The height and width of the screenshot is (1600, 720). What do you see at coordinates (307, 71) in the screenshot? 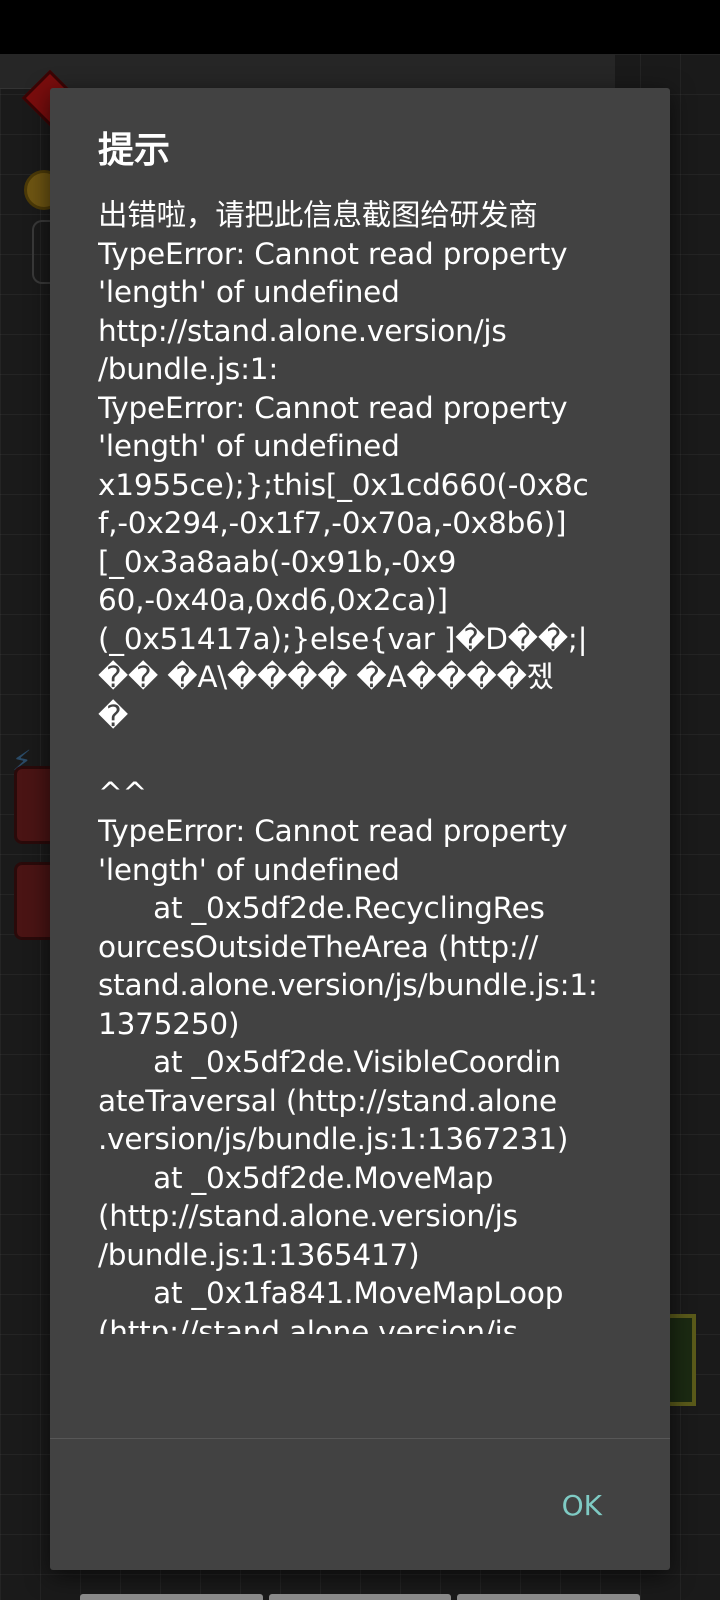
I see `game-top-bar` at bounding box center [307, 71].